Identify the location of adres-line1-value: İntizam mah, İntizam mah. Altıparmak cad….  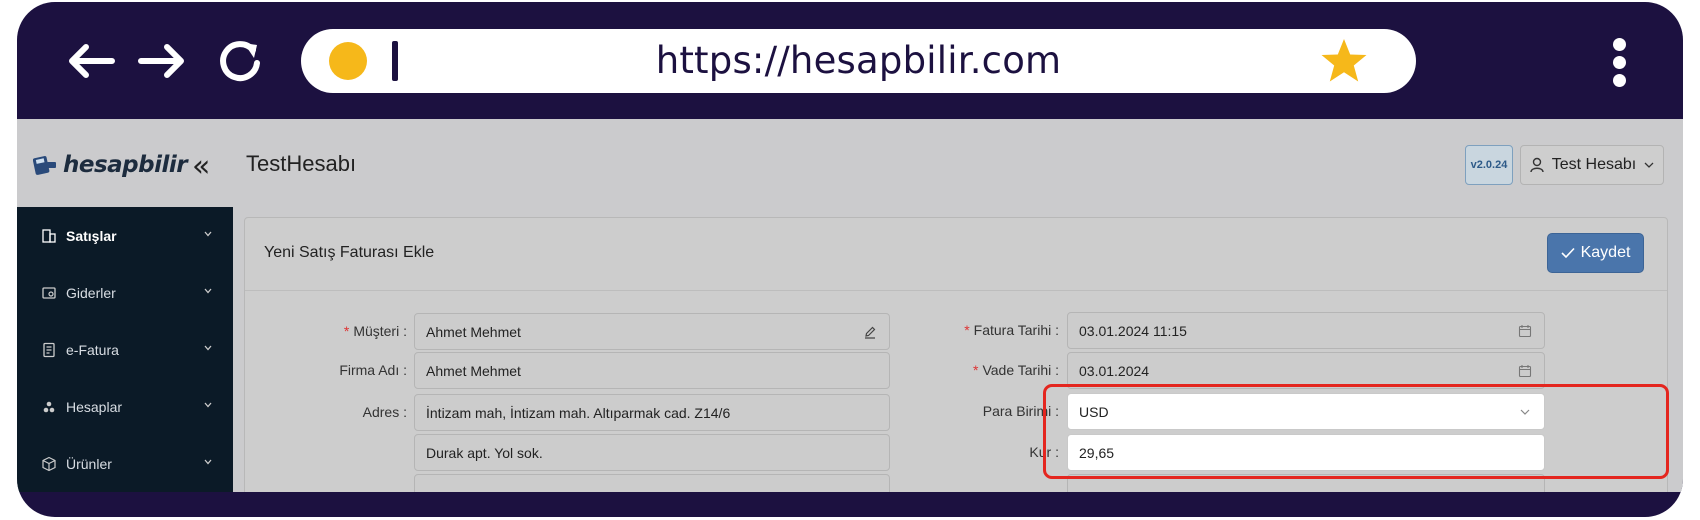
(578, 412).